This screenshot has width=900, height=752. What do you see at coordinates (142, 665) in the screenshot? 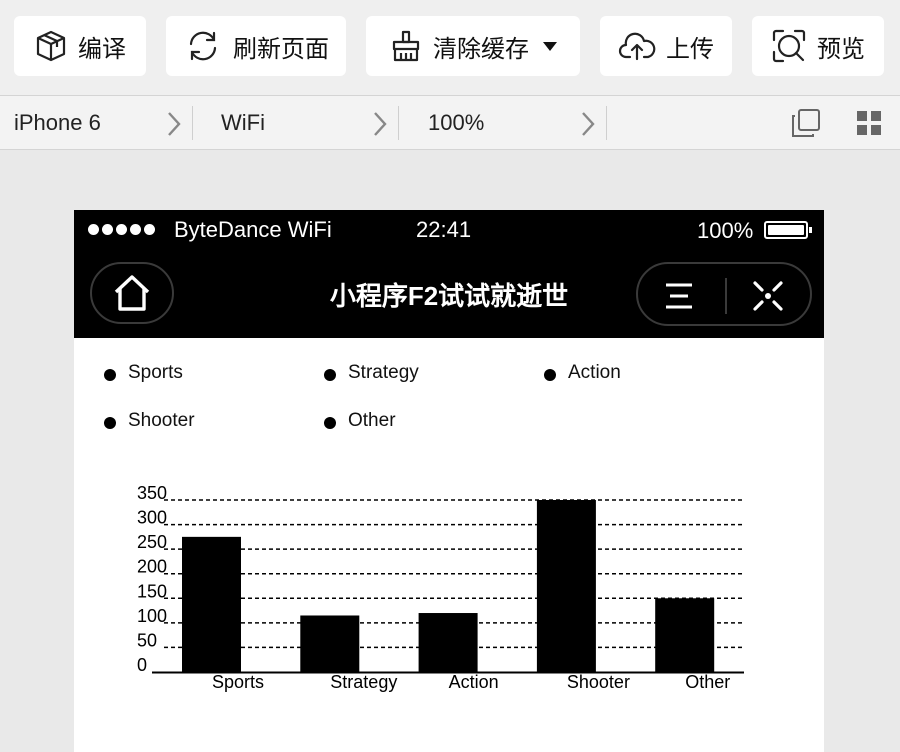
I see `y-tick-label: 0` at bounding box center [142, 665].